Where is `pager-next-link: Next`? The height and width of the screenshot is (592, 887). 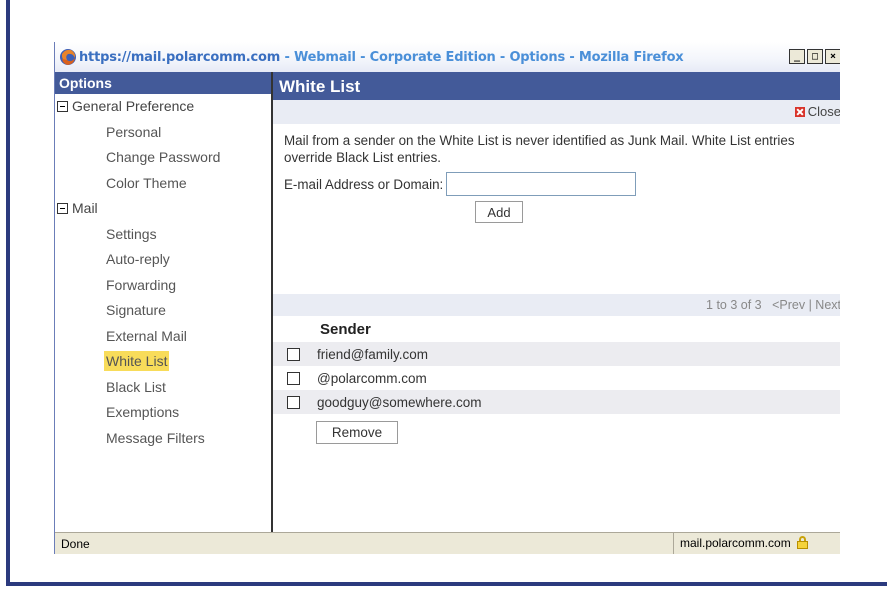 pager-next-link: Next is located at coordinates (827, 305).